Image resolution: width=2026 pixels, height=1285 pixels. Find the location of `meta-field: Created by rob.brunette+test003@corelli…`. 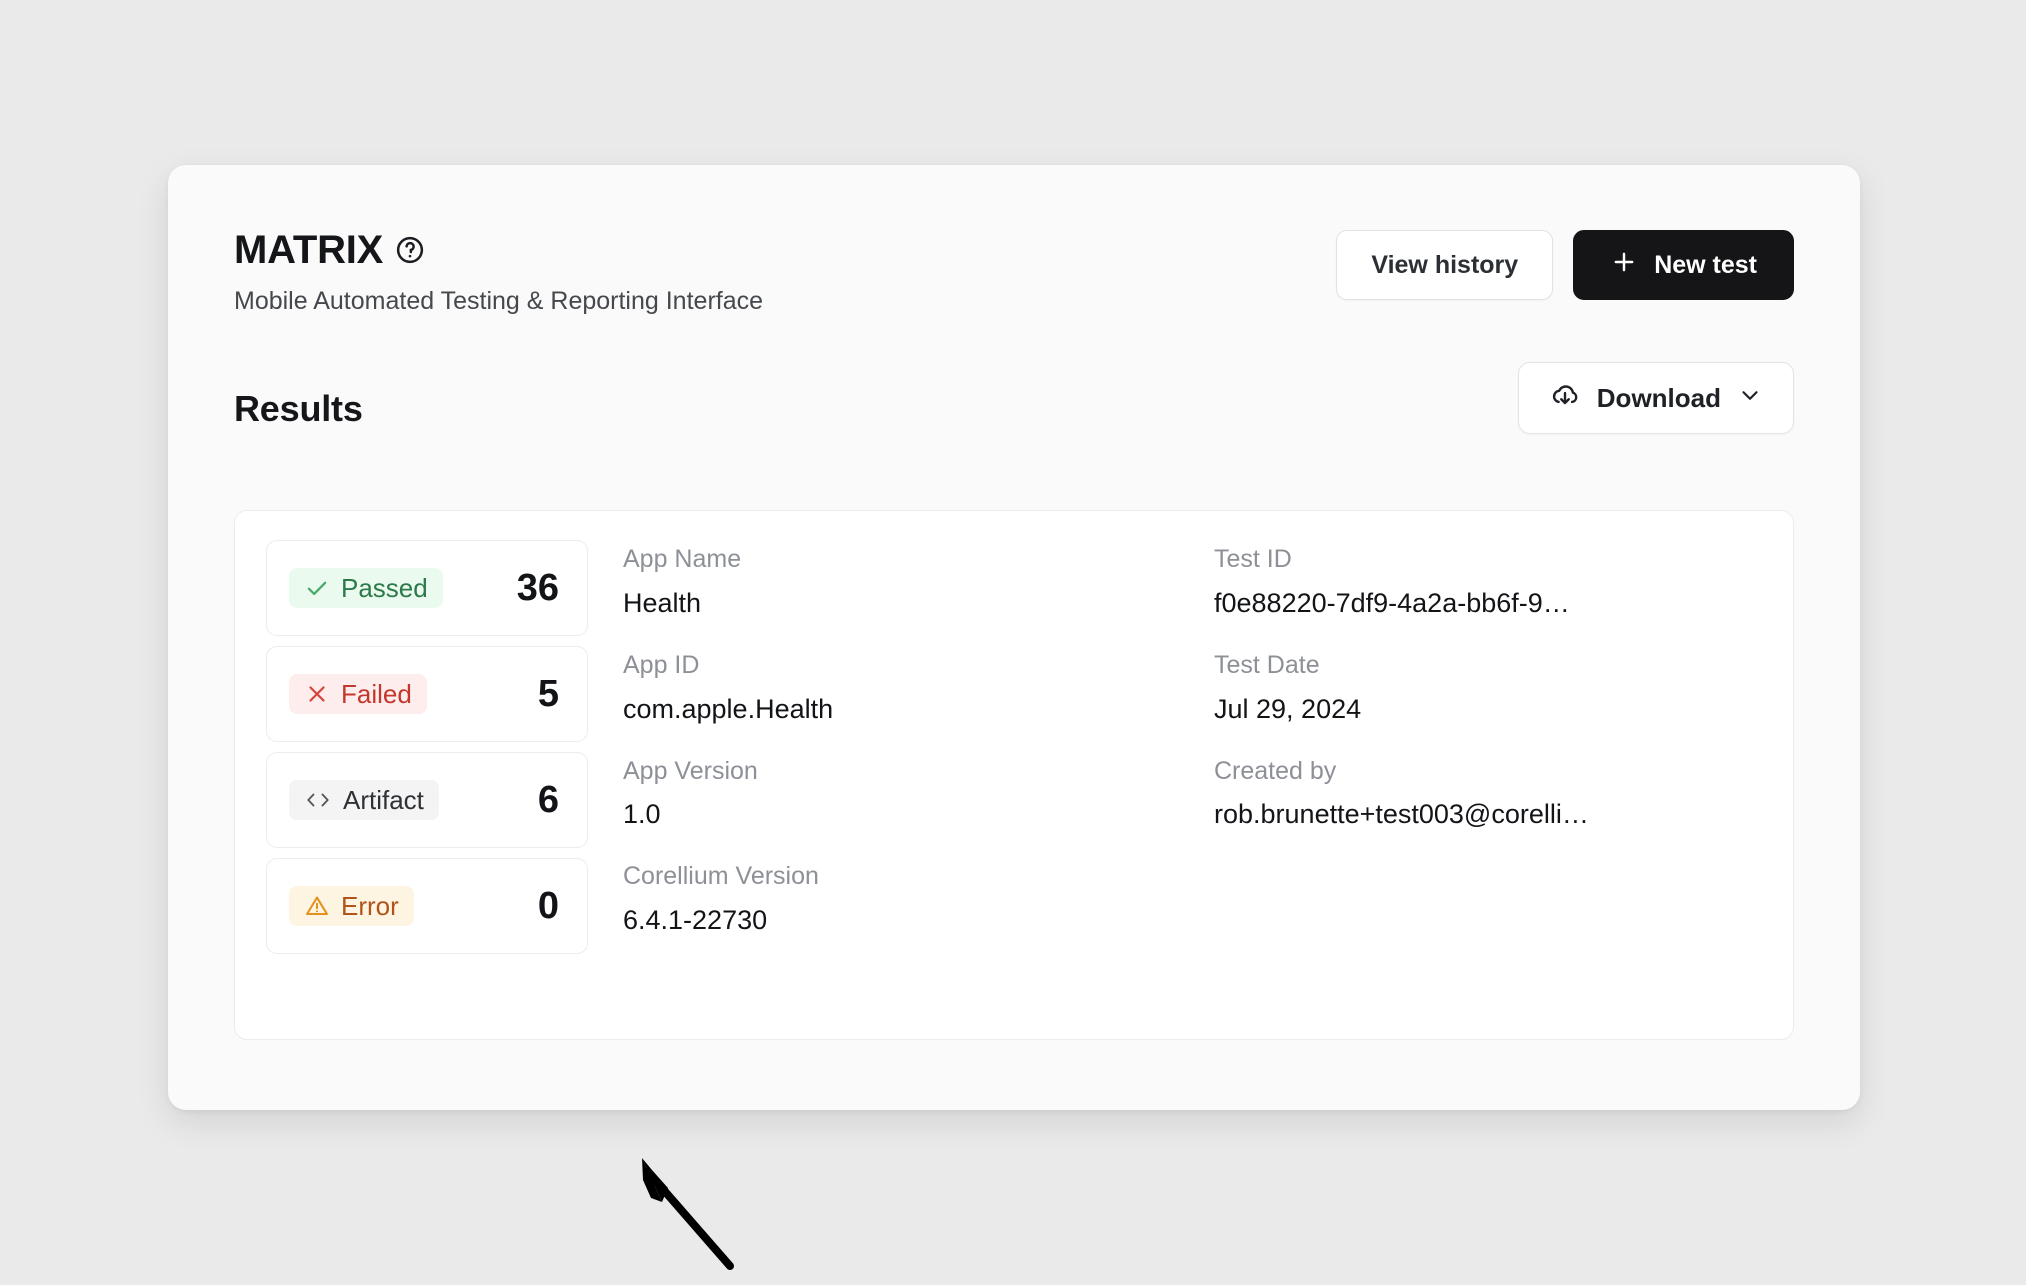

meta-field: Created by rob.brunette+test003@corelli… is located at coordinates (1489, 794).